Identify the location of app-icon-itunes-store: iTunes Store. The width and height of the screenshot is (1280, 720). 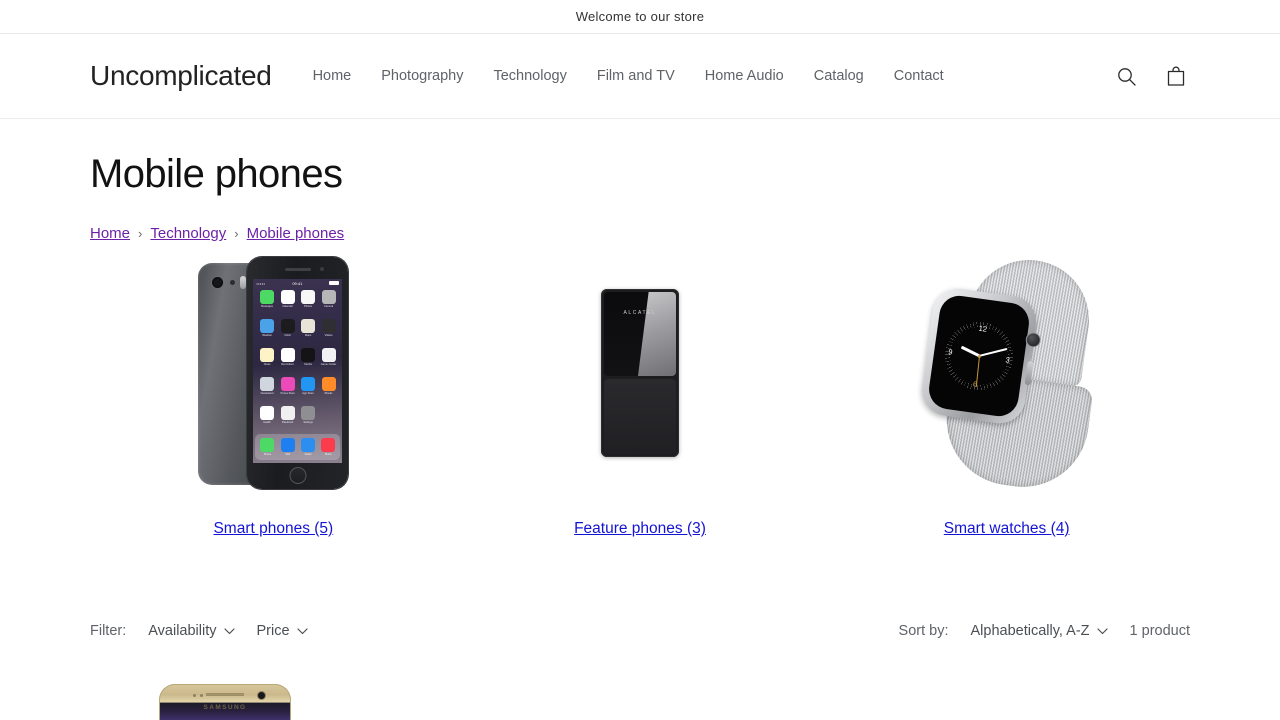
(288, 391).